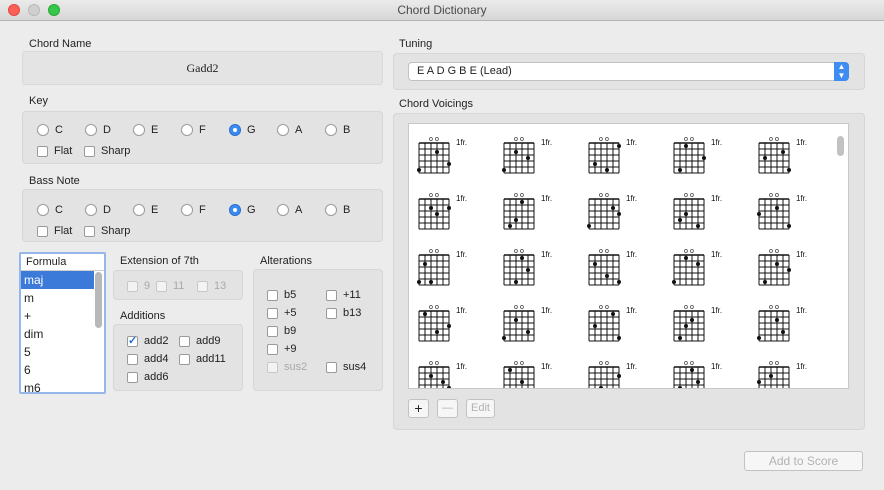 The image size is (884, 490). What do you see at coordinates (281, 295) in the screenshot?
I see `alt-b5-checkbox: b5` at bounding box center [281, 295].